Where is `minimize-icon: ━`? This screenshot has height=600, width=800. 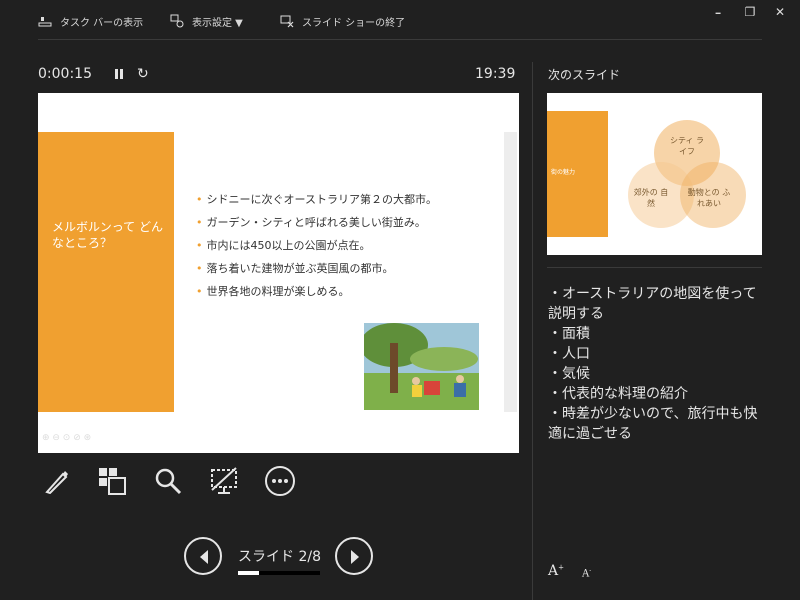 minimize-icon: ━ is located at coordinates (718, 13).